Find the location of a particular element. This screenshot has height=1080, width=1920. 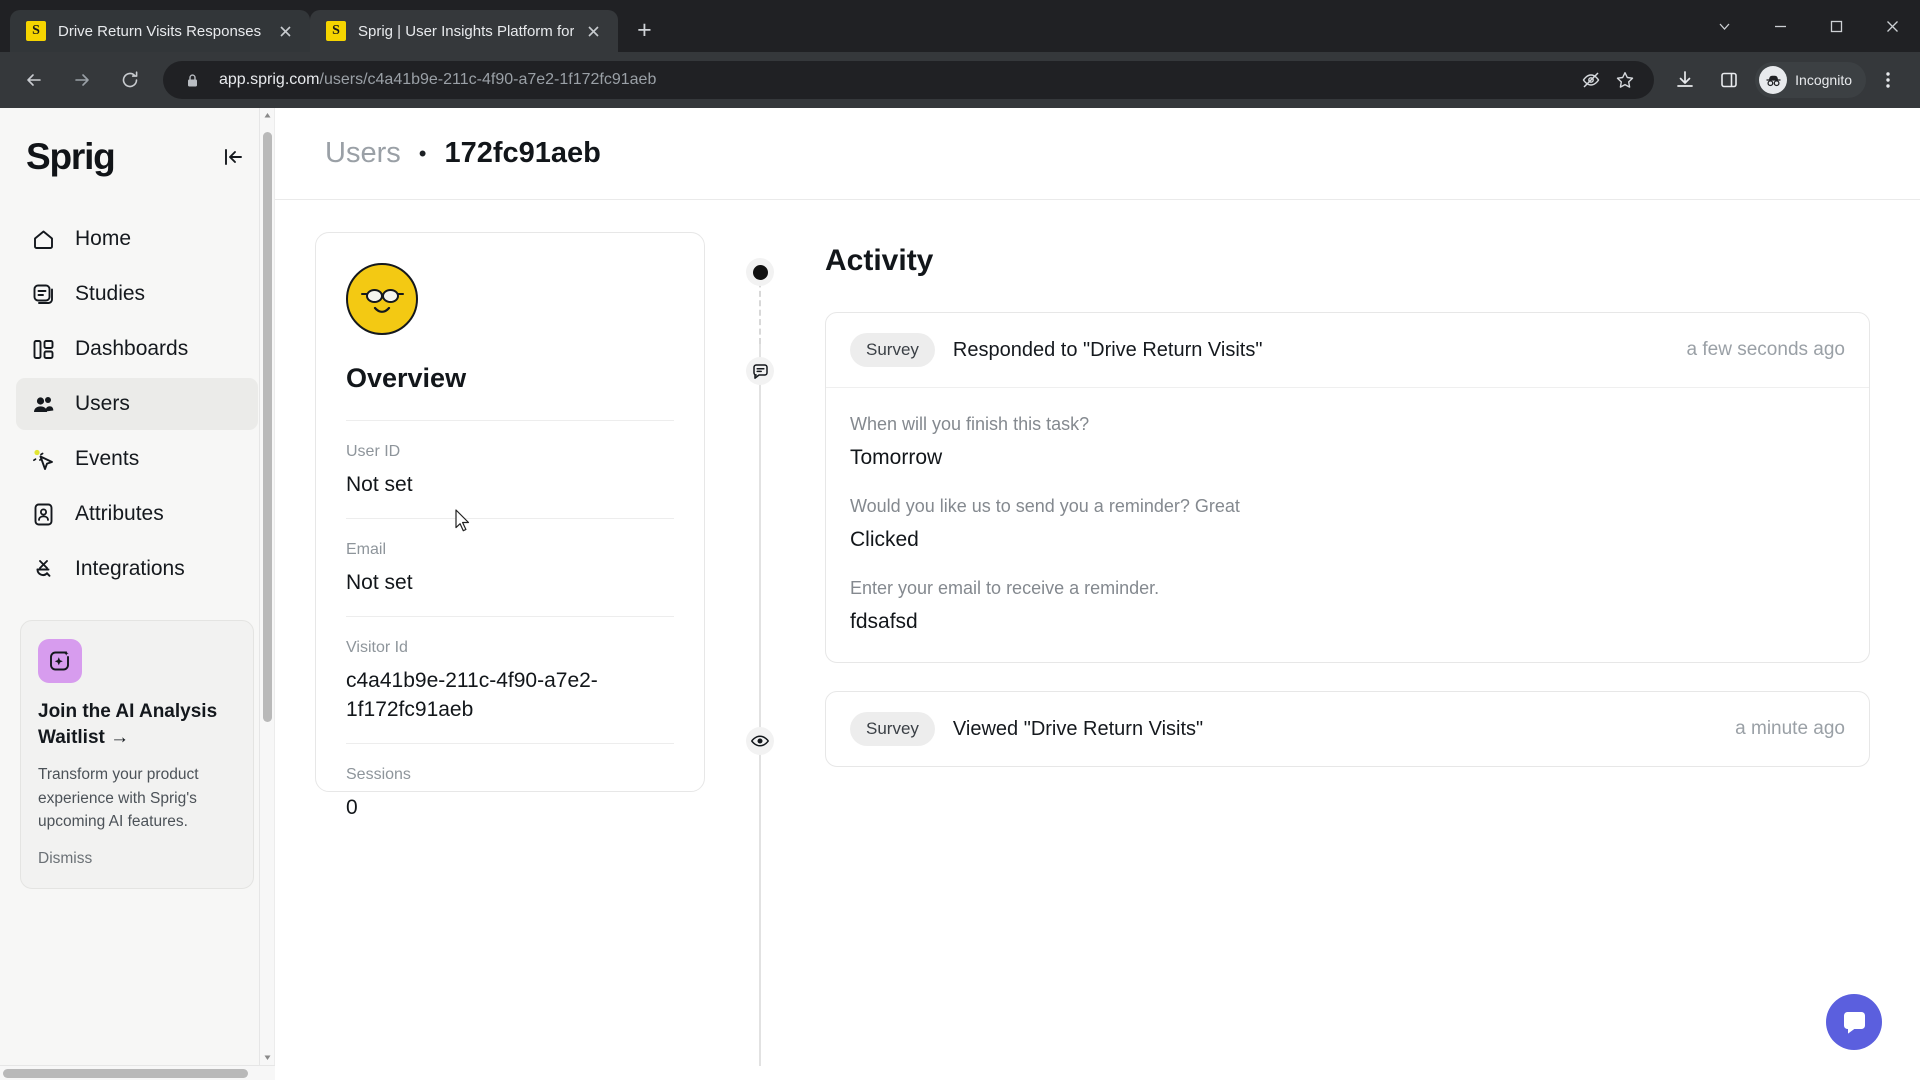

forward-button-icon is located at coordinates (82, 80).